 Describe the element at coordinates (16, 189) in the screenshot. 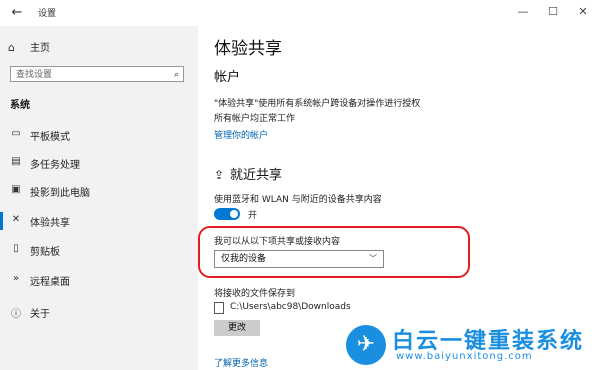

I see `project-icon: ▣` at that location.